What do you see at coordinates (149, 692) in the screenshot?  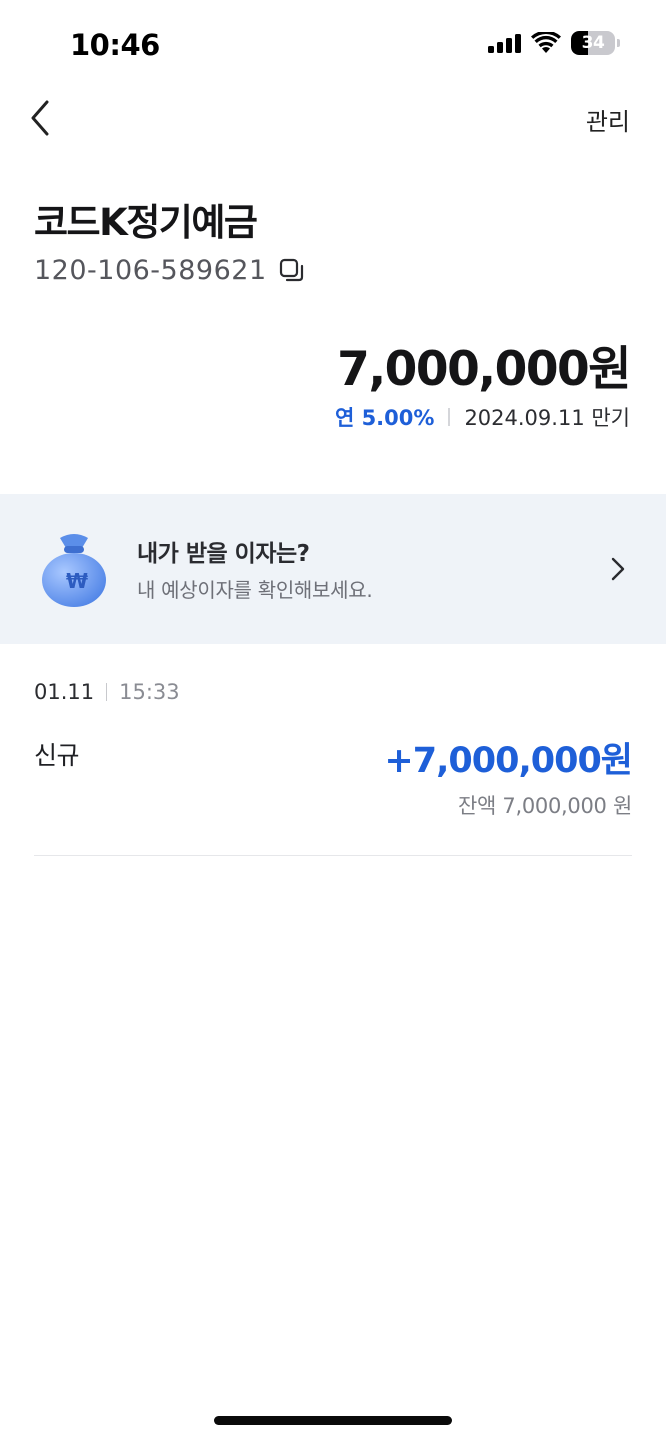 I see `transaction-time: 15:33` at bounding box center [149, 692].